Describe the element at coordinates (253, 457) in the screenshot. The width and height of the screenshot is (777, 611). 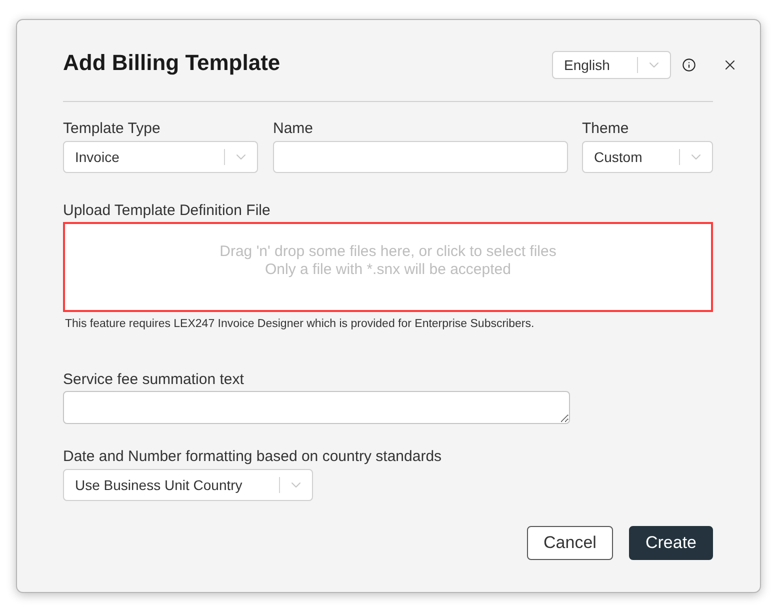
I see `field-label: Date and Number formatting based on country standards` at that location.